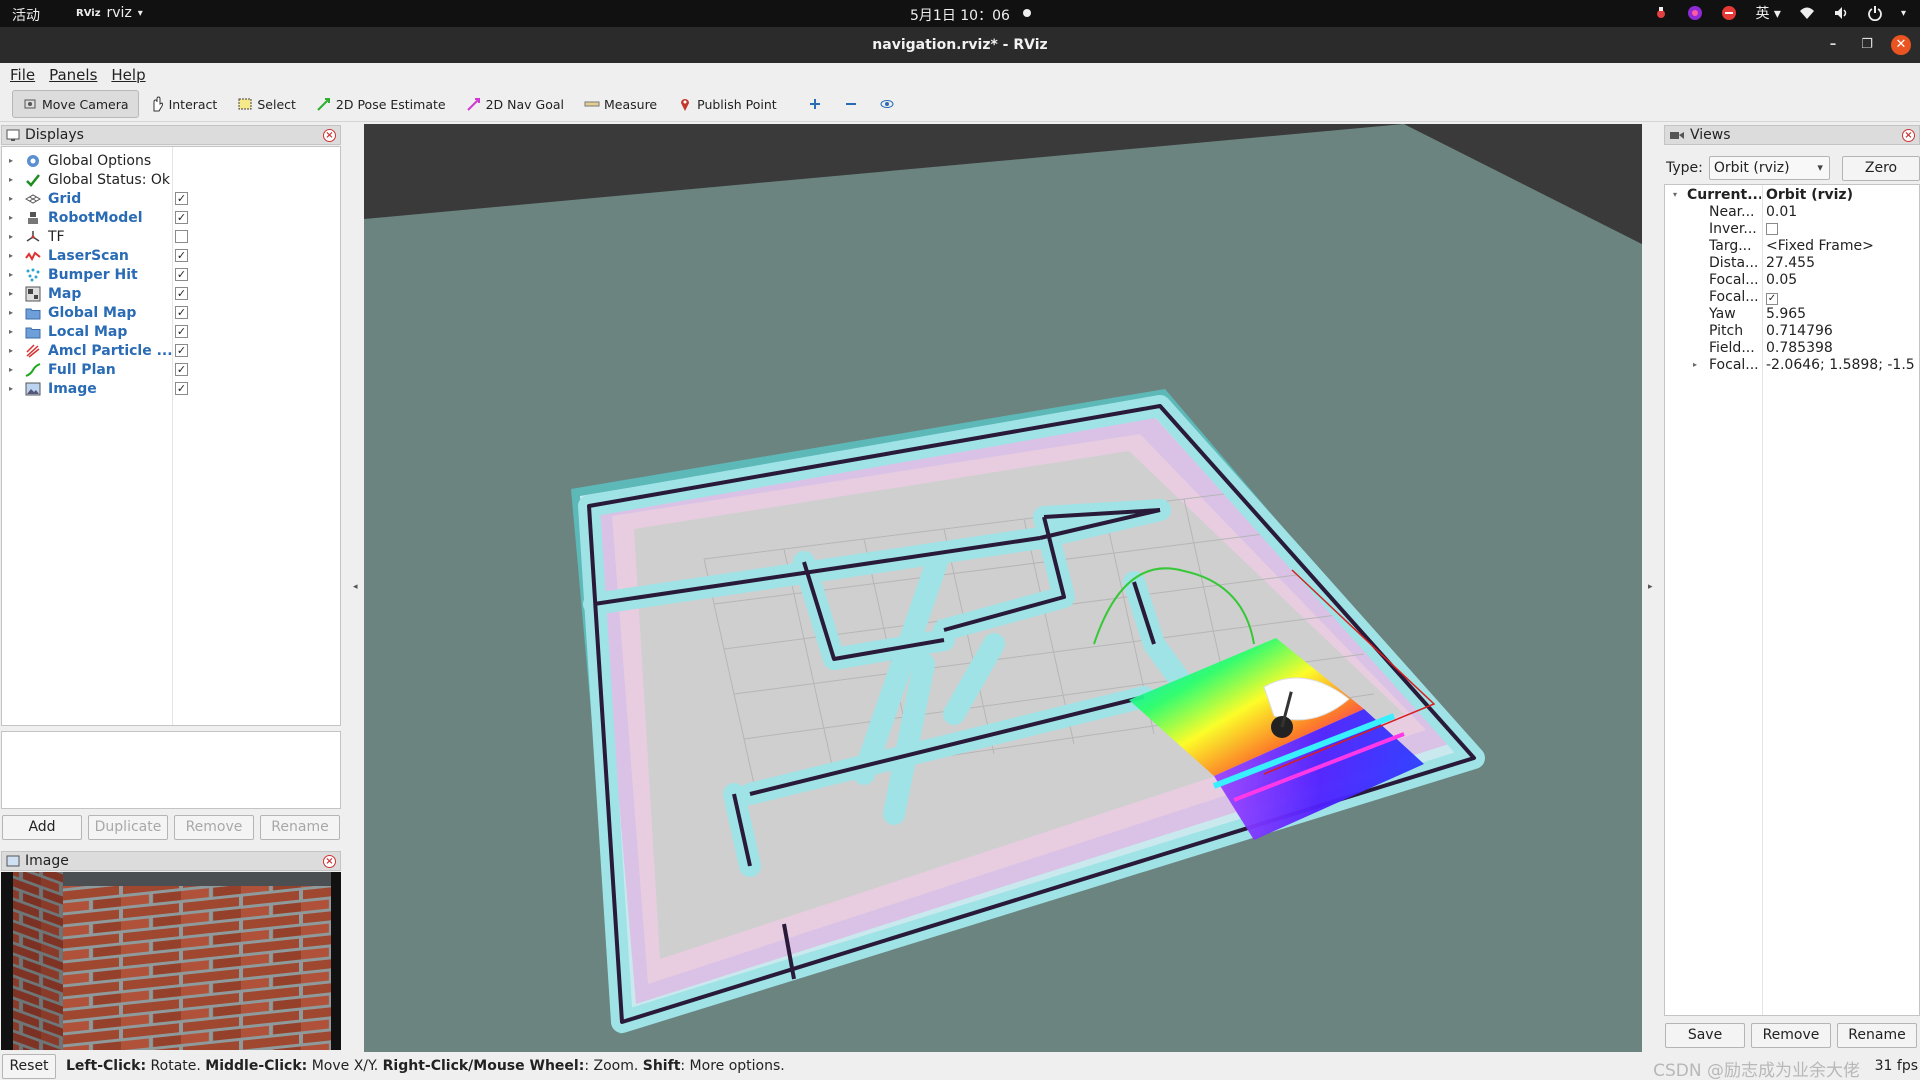 The height and width of the screenshot is (1080, 1920). I want to click on view-property-value: 0.714796, so click(1841, 331).